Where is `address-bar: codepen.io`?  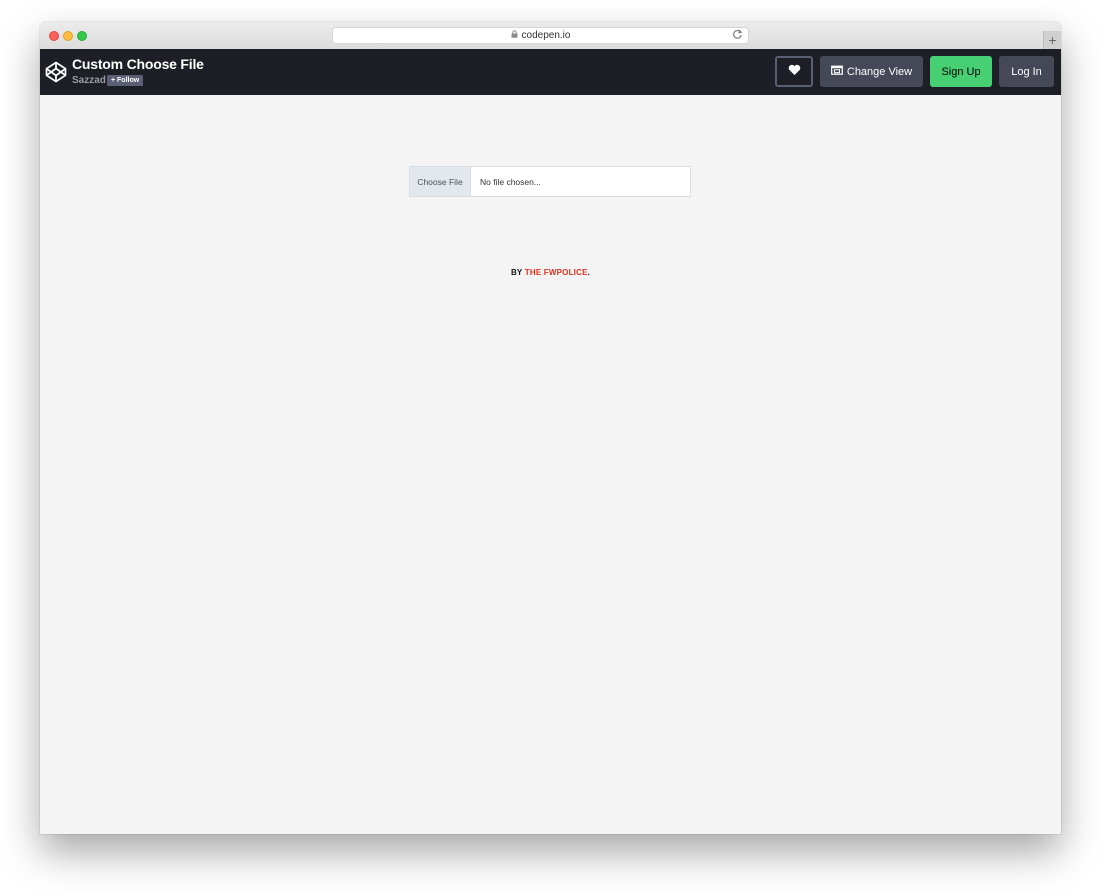
address-bar: codepen.io is located at coordinates (540, 35).